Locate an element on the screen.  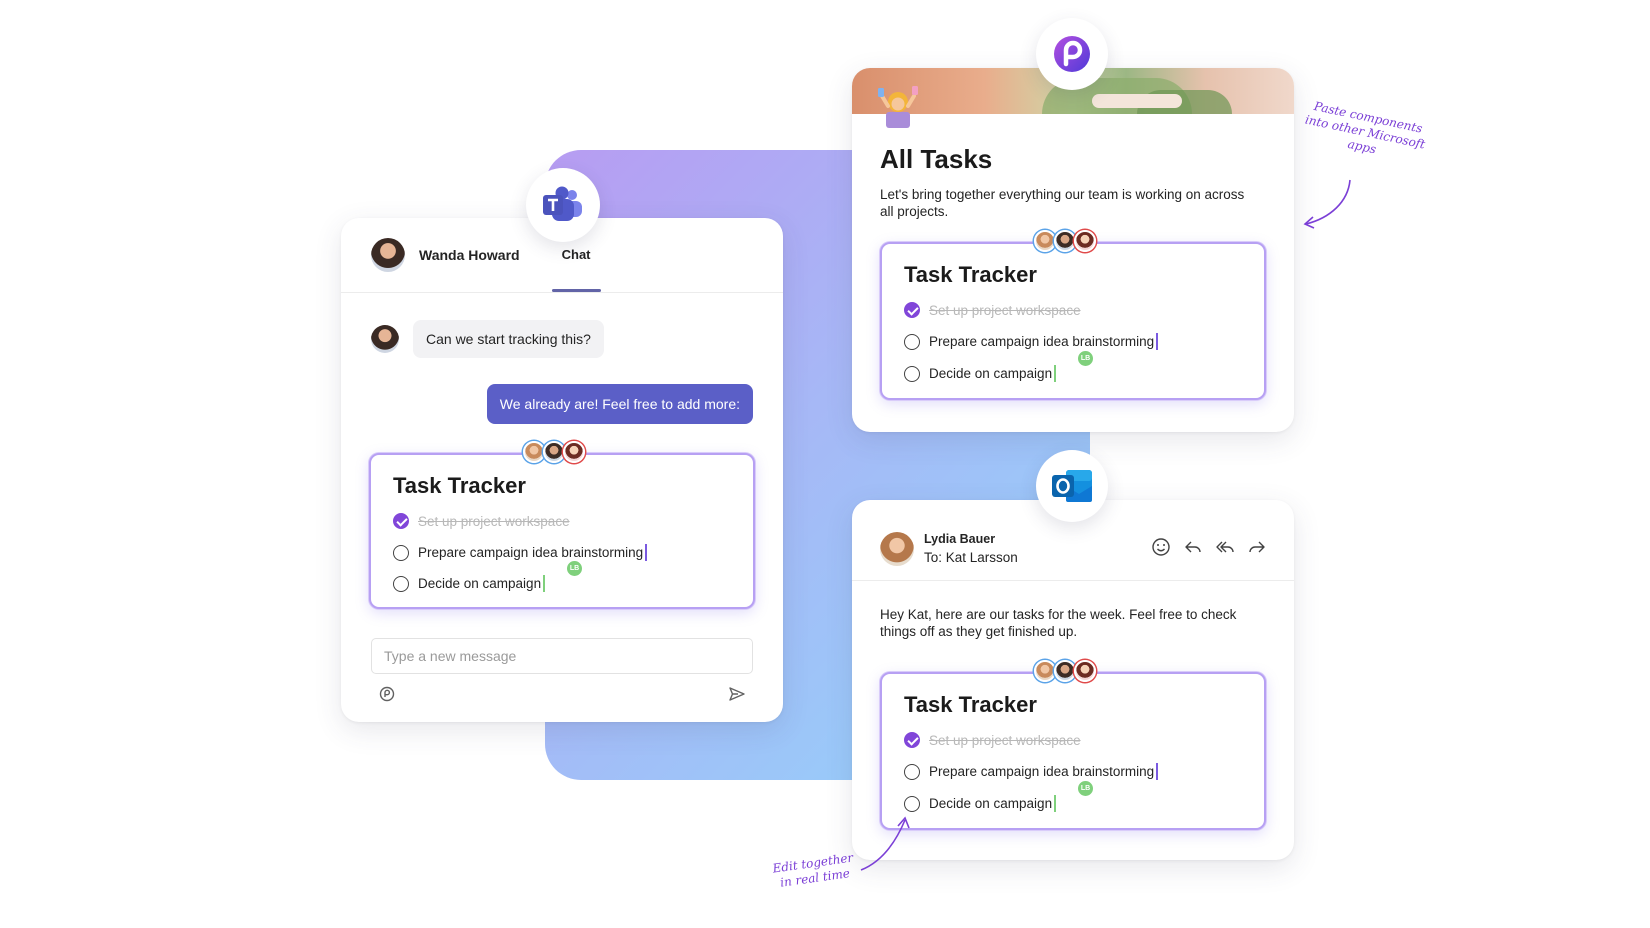
incoming-message-row: Can we start tracking this? is located at coordinates (487, 339).